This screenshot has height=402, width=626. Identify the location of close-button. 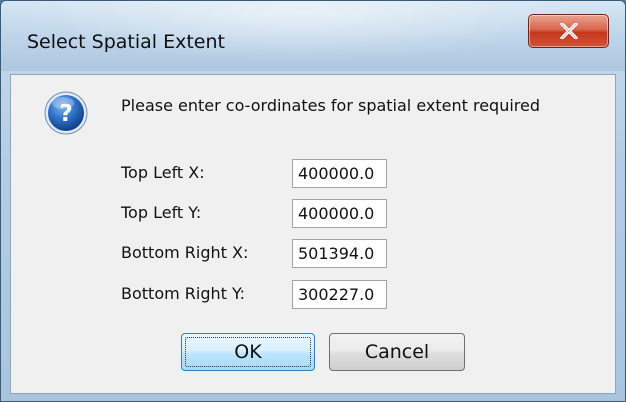
(568, 31).